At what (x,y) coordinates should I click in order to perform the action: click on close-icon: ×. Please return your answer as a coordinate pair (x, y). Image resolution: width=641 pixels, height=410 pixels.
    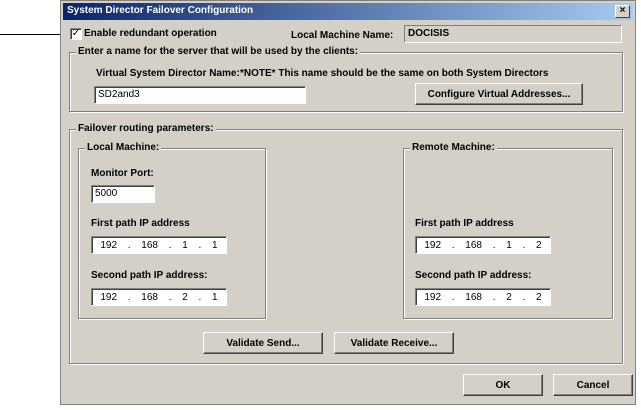
    Looking at the image, I should click on (622, 11).